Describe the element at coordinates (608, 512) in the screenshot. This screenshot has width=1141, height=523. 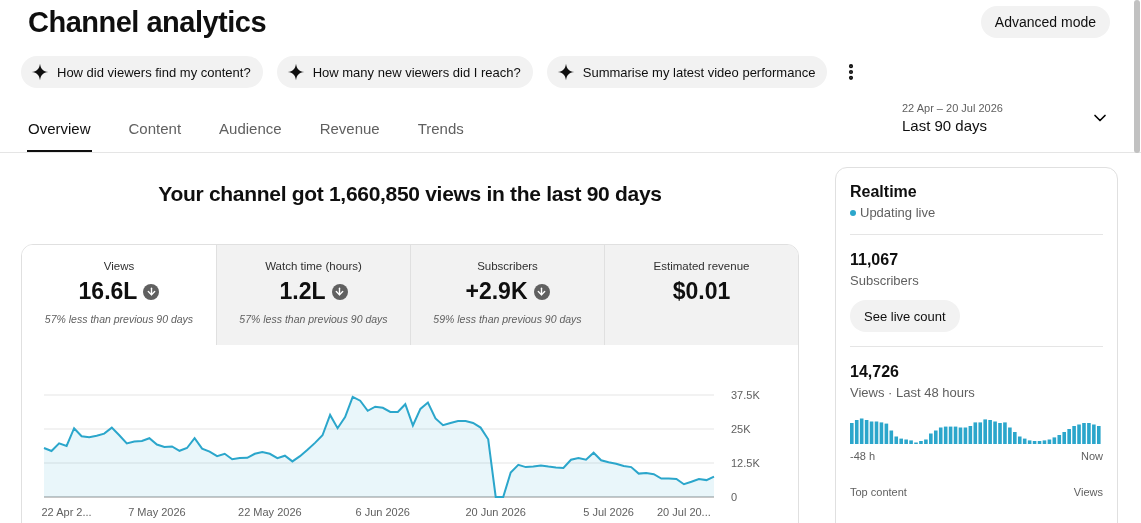
I see `x-axis-label: 5 Jul 2026` at that location.